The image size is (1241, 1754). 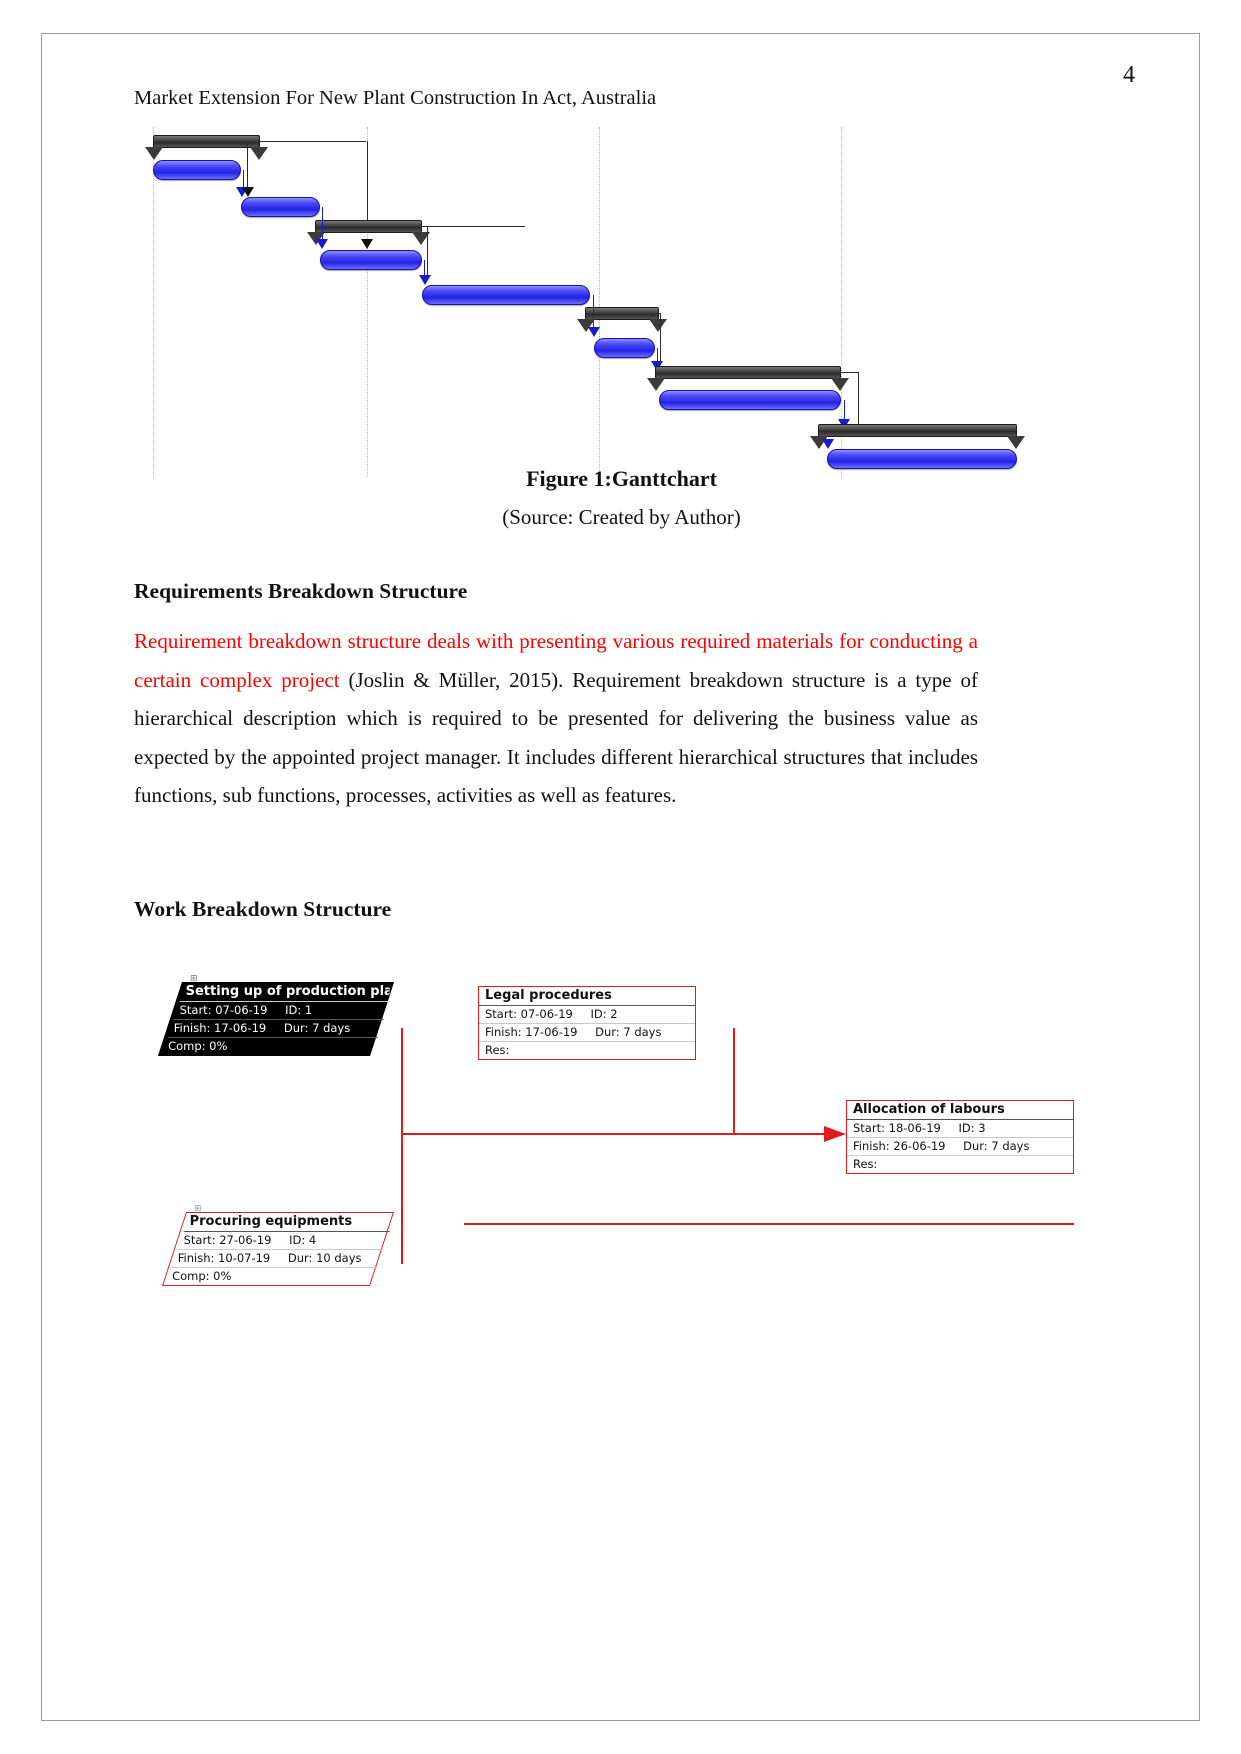 What do you see at coordinates (312, 1240) in the screenshot?
I see `wbs-node-id-value: 4` at bounding box center [312, 1240].